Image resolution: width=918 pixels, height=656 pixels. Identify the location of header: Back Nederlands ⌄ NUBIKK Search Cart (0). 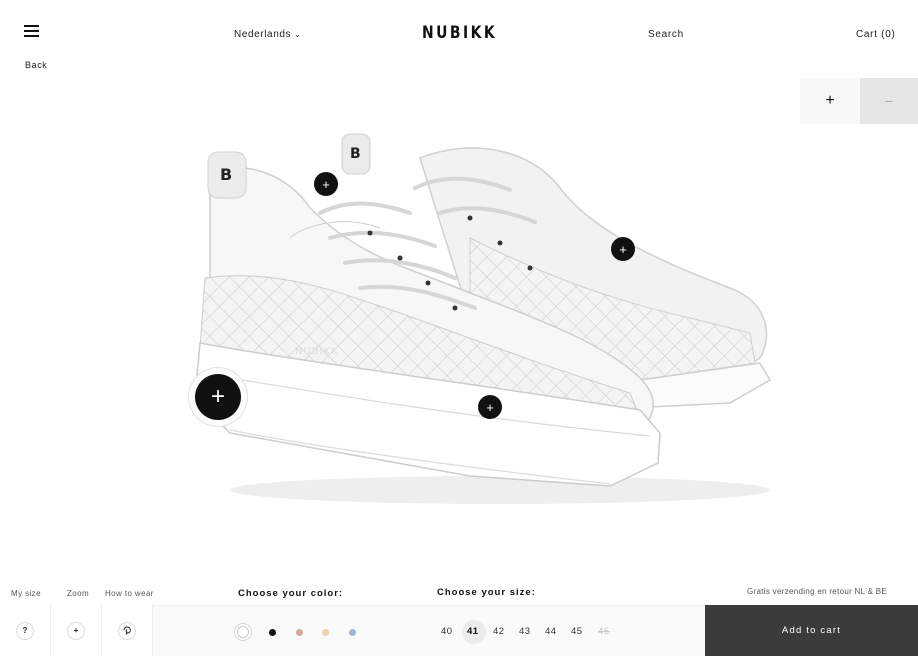
(459, 35).